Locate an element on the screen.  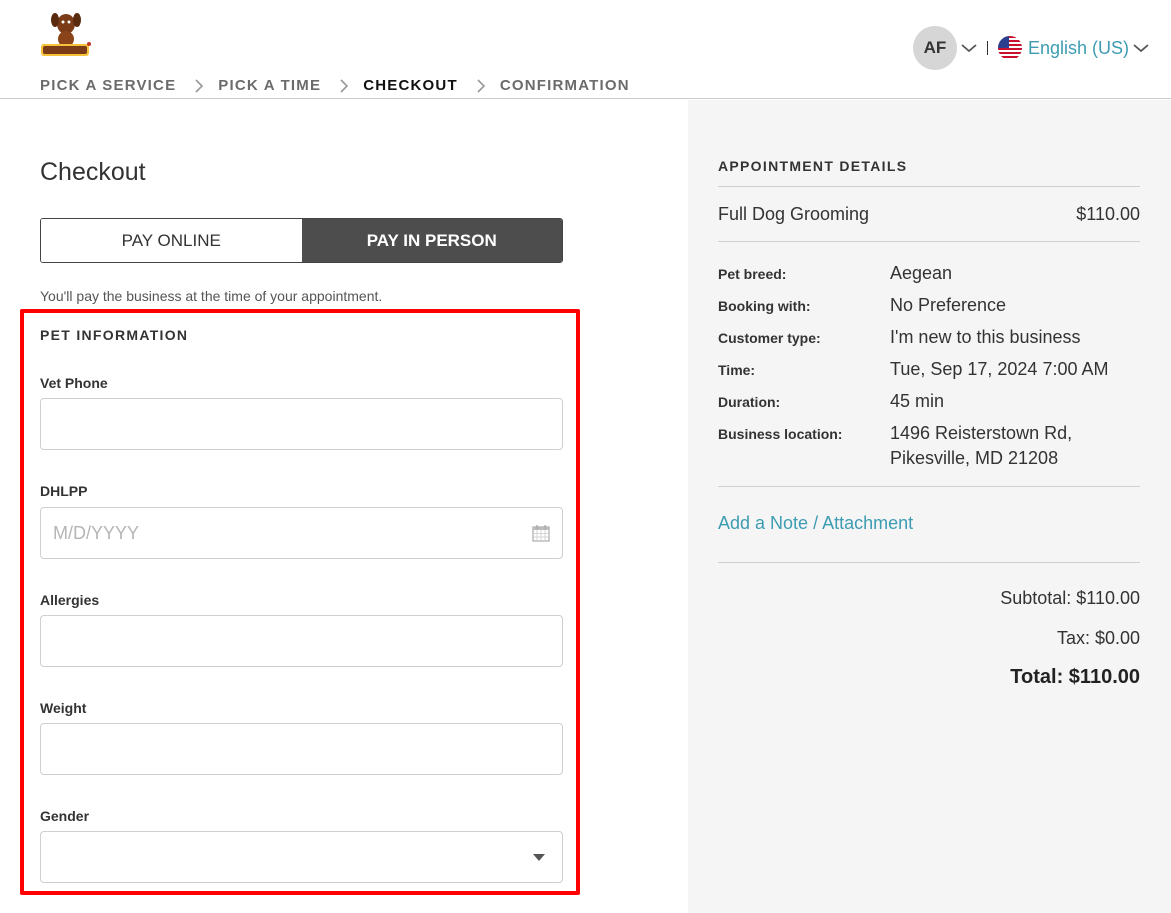
duration-label: Duration: is located at coordinates (749, 402).